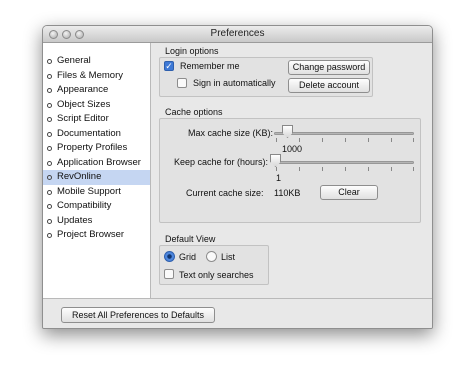 This screenshot has width=474, height=387. I want to click on sidebar-item-documentation: Documentation, so click(96, 134).